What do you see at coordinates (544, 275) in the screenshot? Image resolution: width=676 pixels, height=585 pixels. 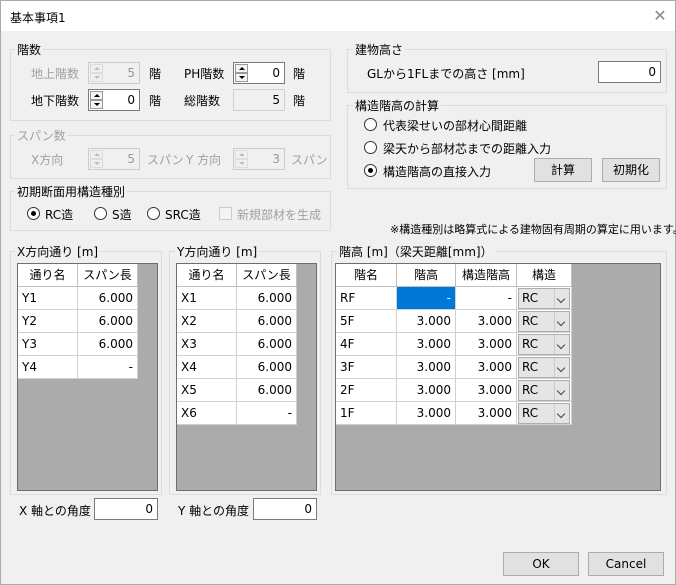 I see `story-header-struct: 構造` at bounding box center [544, 275].